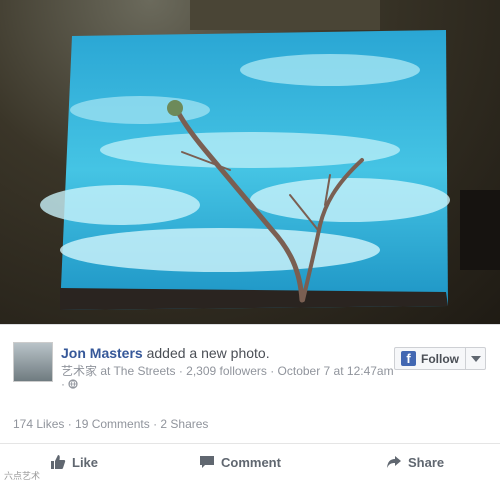 Image resolution: width=500 pixels, height=485 pixels. Describe the element at coordinates (394, 462) in the screenshot. I see `share-arrow-icon` at that location.